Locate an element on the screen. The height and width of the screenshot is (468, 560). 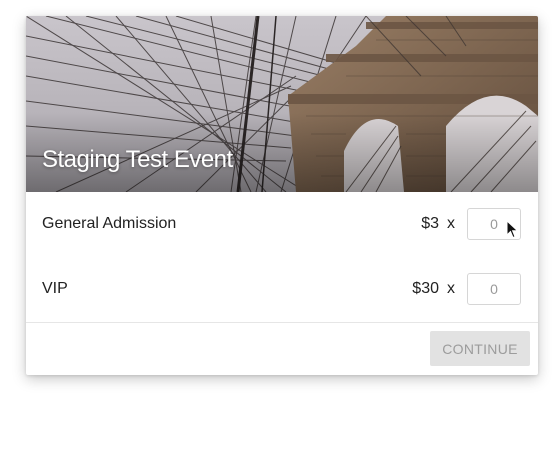
ticket-price: $30 is located at coordinates (425, 288).